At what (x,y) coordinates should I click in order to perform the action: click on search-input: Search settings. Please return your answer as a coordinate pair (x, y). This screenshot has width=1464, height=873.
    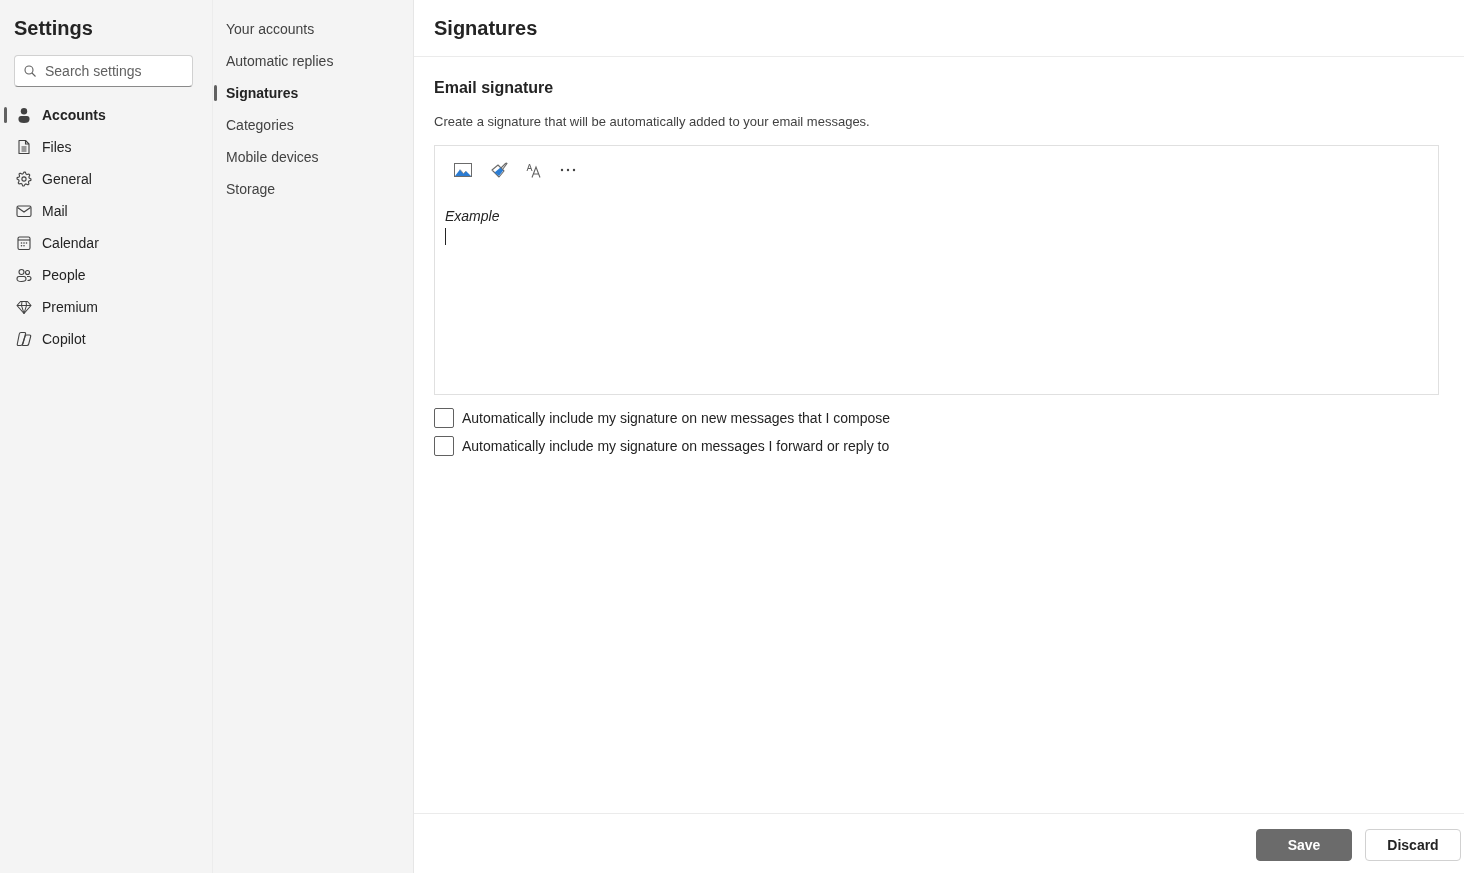
    Looking at the image, I should click on (110, 71).